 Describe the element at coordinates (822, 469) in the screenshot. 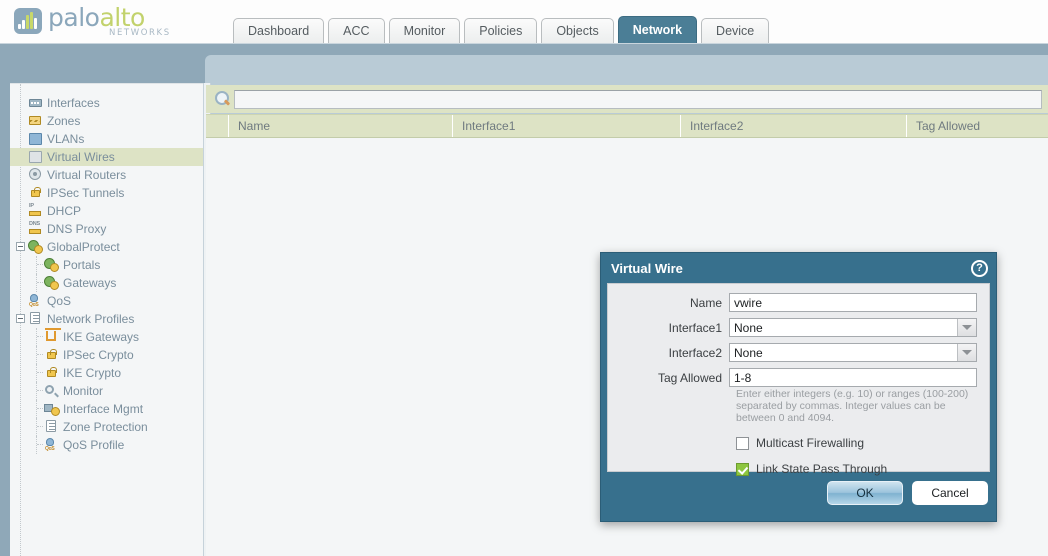

I see `link-state-pass-through-label: Link State Pass Through` at that location.